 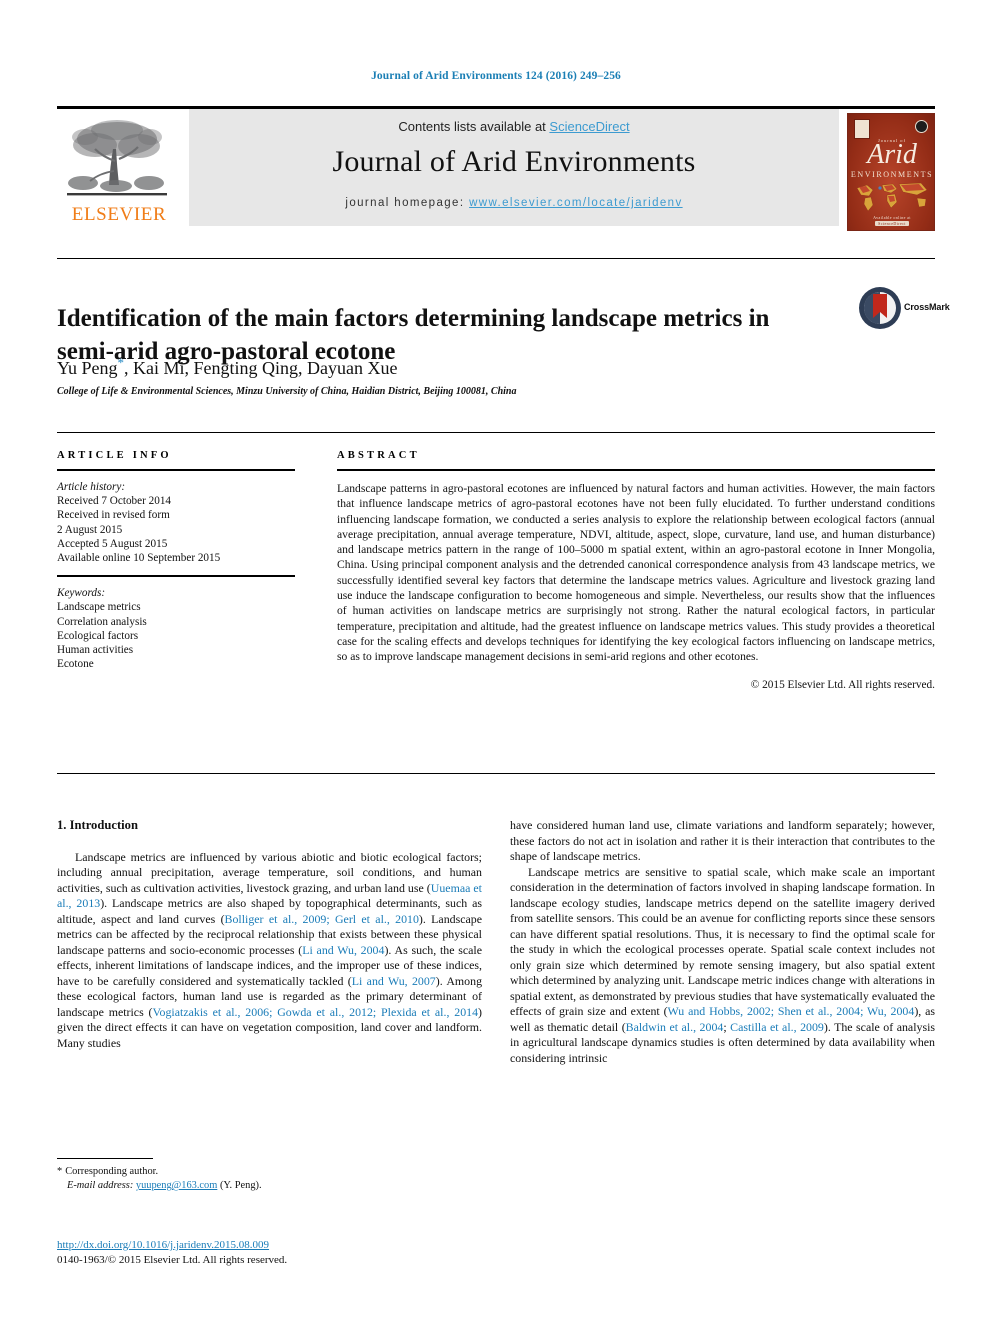 What do you see at coordinates (675, 1027) in the screenshot?
I see `citation-link: Baldwin et al., 2004` at bounding box center [675, 1027].